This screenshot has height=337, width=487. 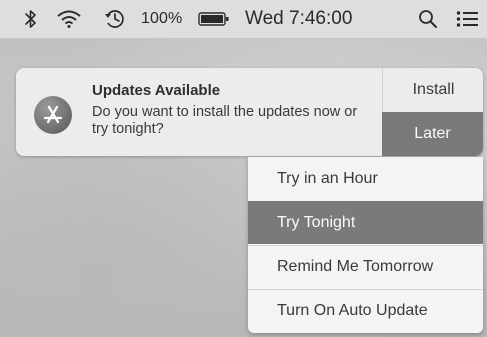 I want to click on later-button: Later, so click(x=432, y=134).